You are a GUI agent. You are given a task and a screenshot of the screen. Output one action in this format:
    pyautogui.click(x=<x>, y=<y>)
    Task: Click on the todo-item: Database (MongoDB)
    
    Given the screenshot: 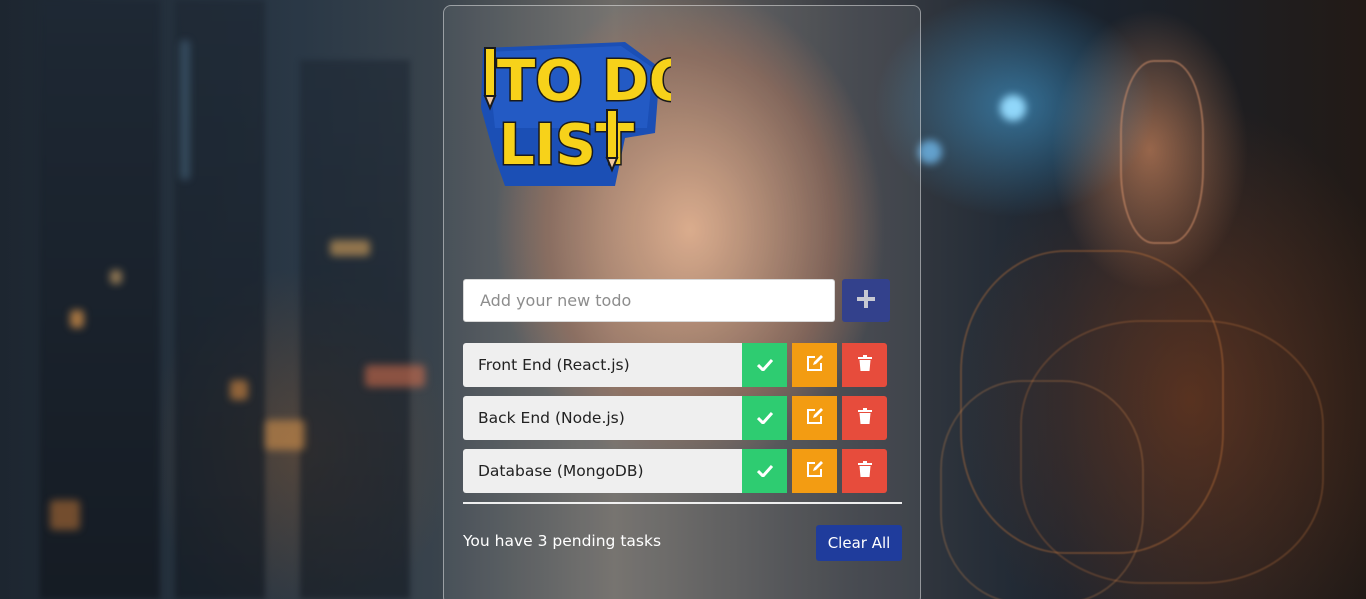 What is the action you would take?
    pyautogui.click(x=675, y=471)
    